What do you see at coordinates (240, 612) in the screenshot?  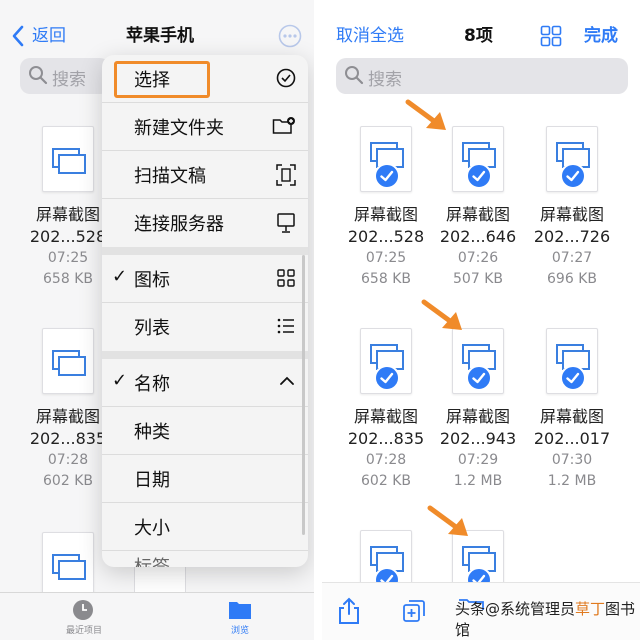 I see `folder-icon` at bounding box center [240, 612].